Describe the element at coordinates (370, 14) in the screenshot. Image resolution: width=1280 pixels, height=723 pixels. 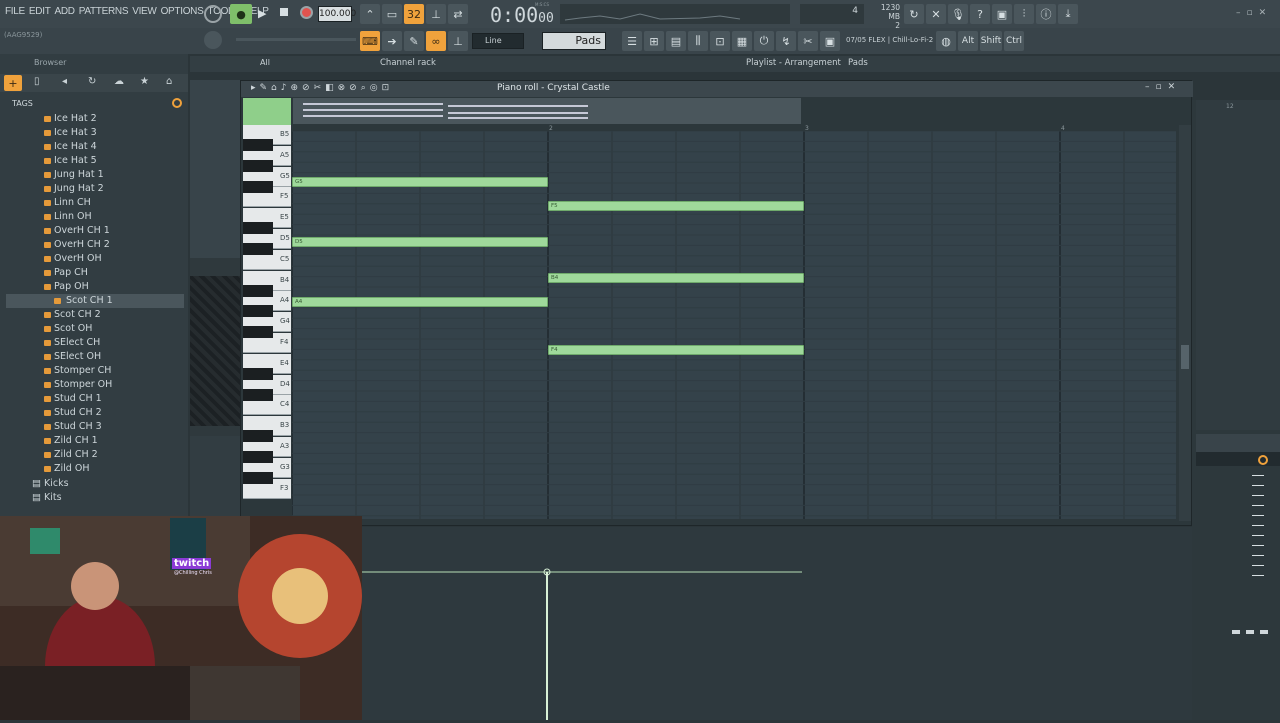
I see `metronome-icon: ⌃` at that location.